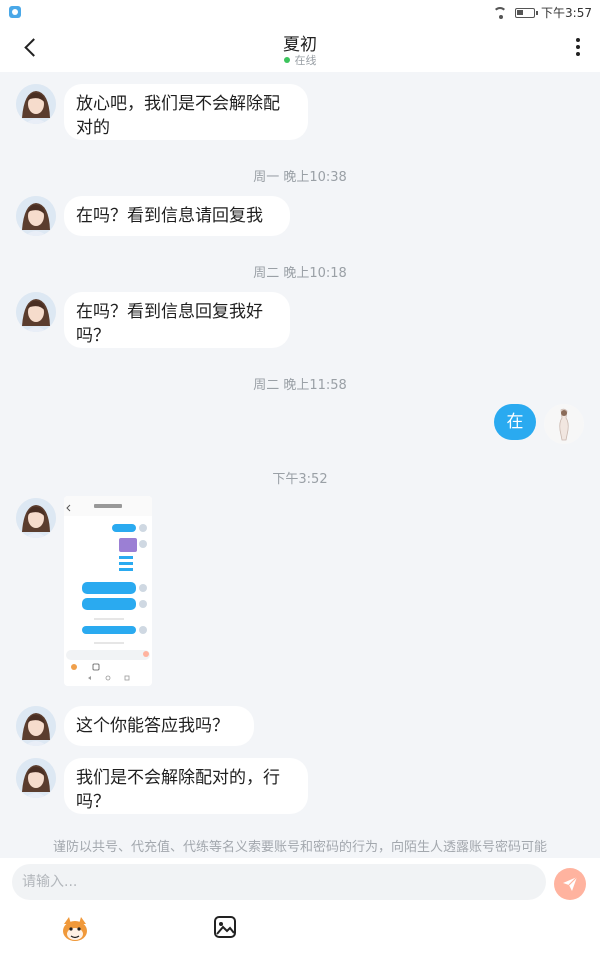  I want to click on online-status: 在线, so click(300, 60).